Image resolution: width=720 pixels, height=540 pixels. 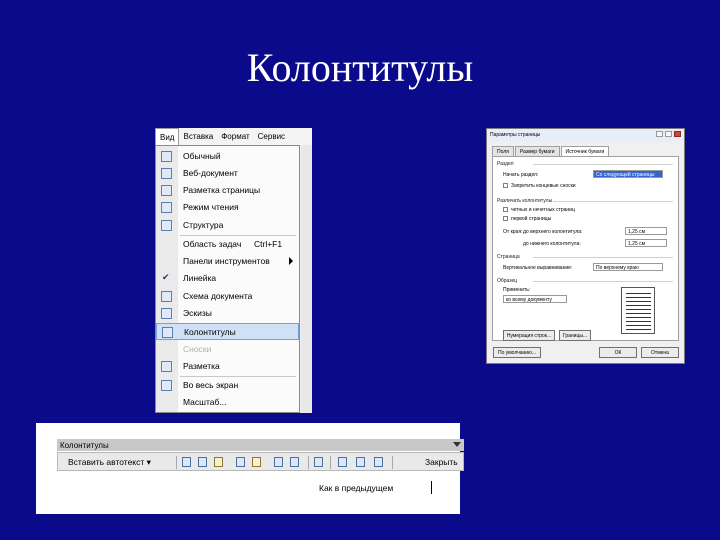 I want to click on menu-item-label: Область задач, so click(x=212, y=244).